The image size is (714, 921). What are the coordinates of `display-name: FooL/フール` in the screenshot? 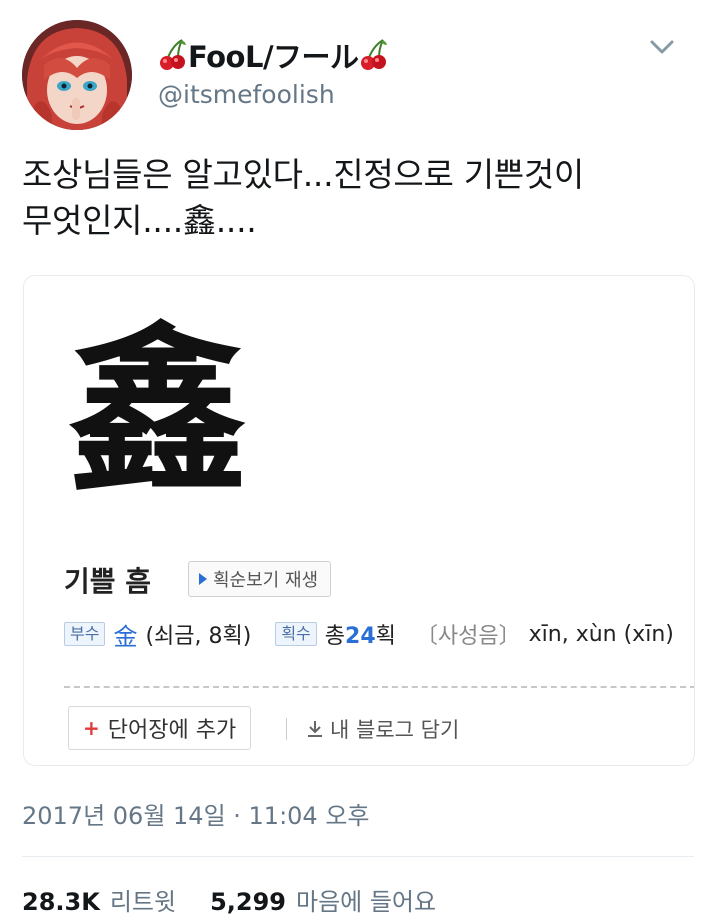 It's located at (273, 55).